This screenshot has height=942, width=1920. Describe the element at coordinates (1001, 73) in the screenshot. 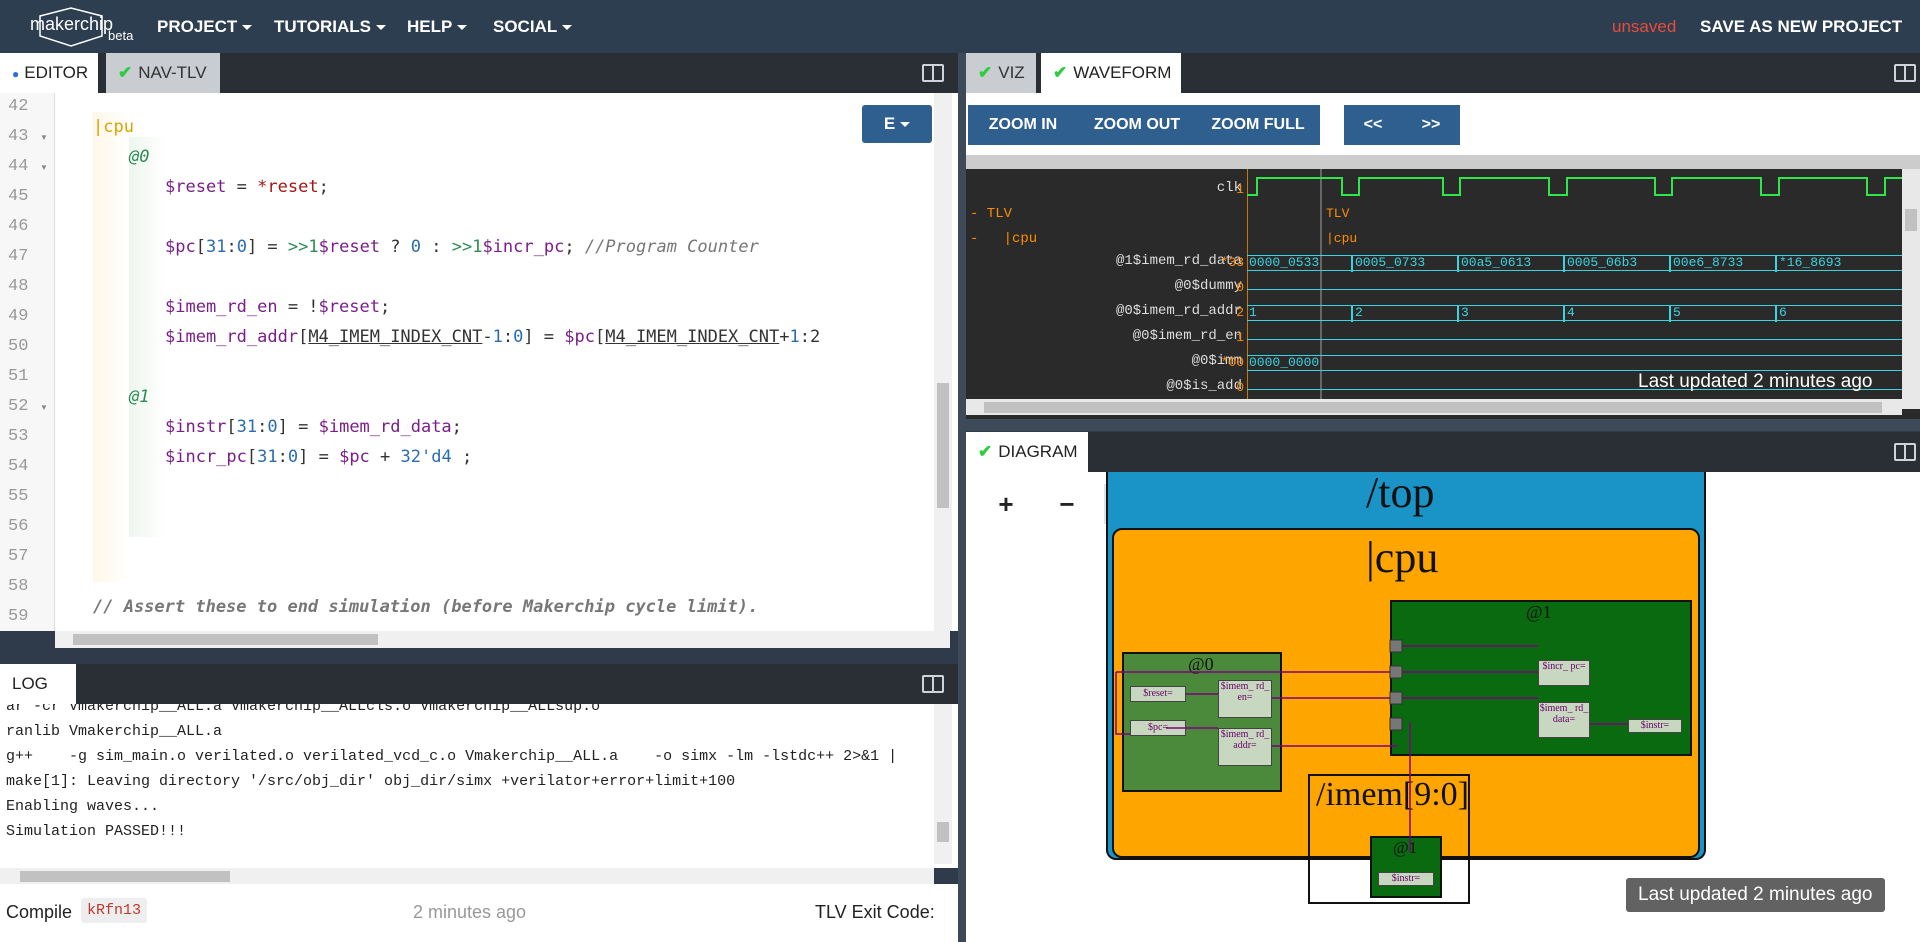

I see `tab-viz: ✔ VIZ` at that location.